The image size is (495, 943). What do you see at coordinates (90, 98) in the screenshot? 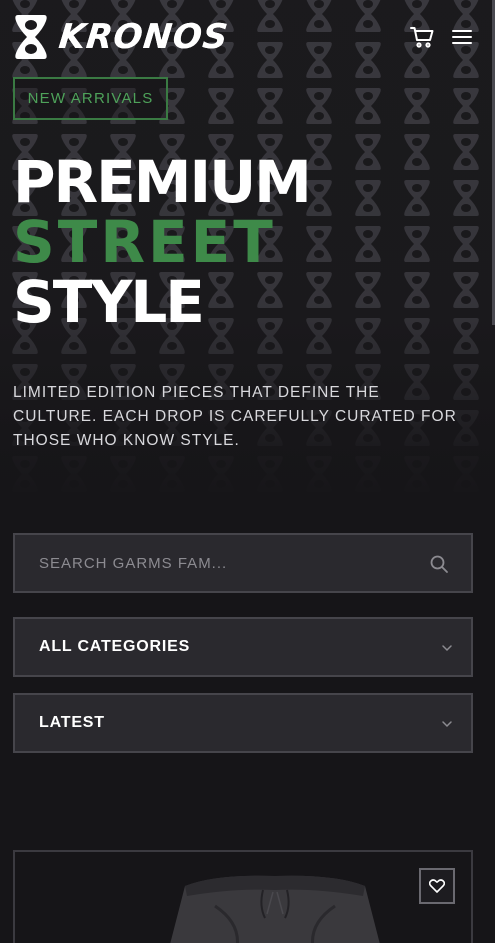
I see `new-arrivals-badge: NEW ARRIVALS` at bounding box center [90, 98].